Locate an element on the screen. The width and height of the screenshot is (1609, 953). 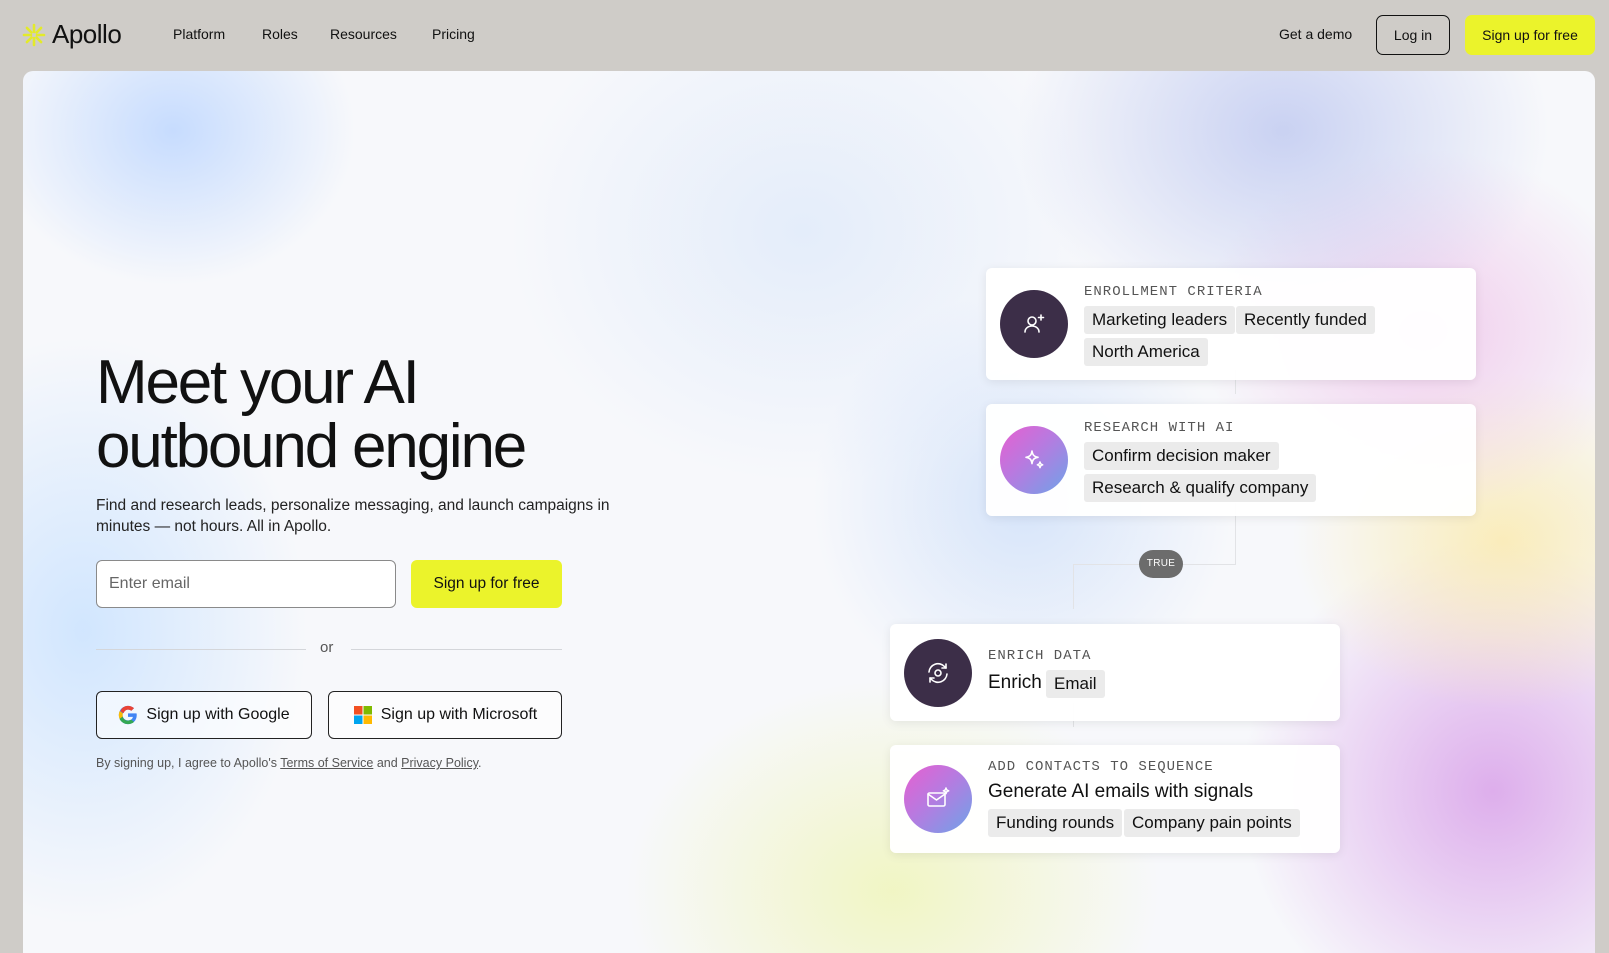
signup-top-button: Sign up for free is located at coordinates (1530, 35).